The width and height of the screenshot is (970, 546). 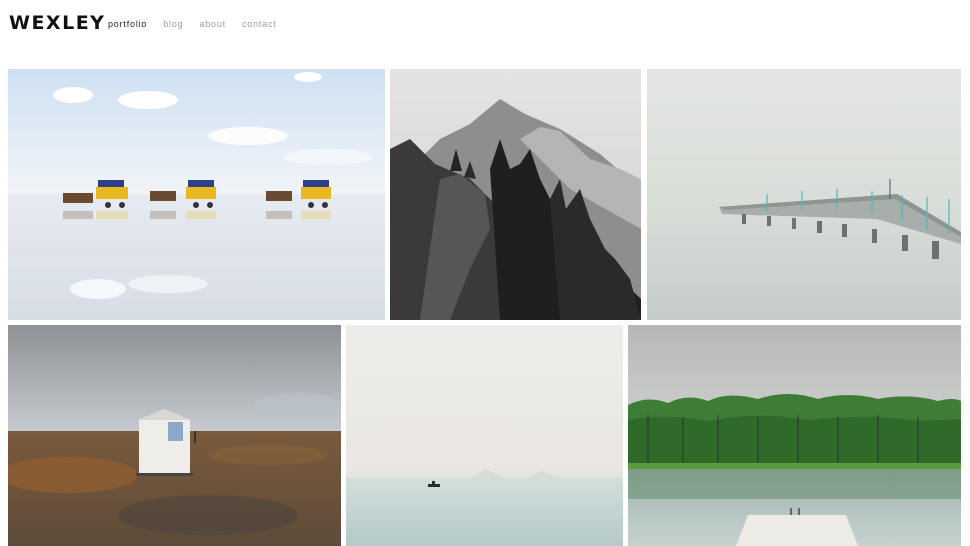 What do you see at coordinates (794, 435) in the screenshot?
I see `photo-forest-lake` at bounding box center [794, 435].